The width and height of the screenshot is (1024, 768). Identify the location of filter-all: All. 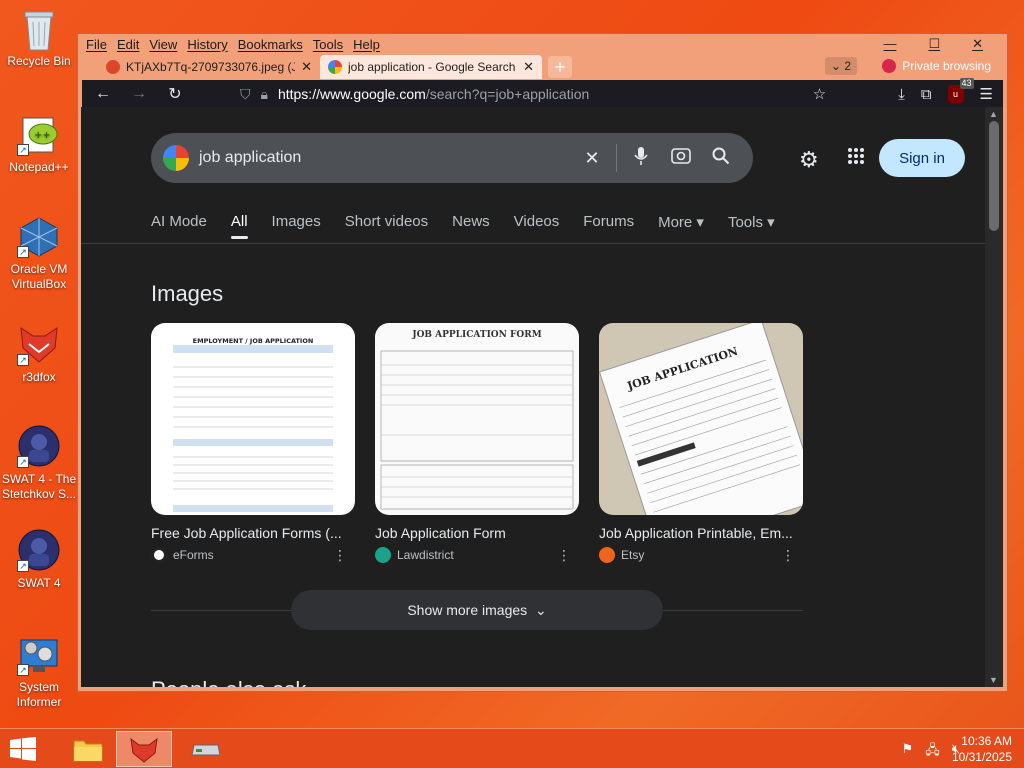
(239, 226).